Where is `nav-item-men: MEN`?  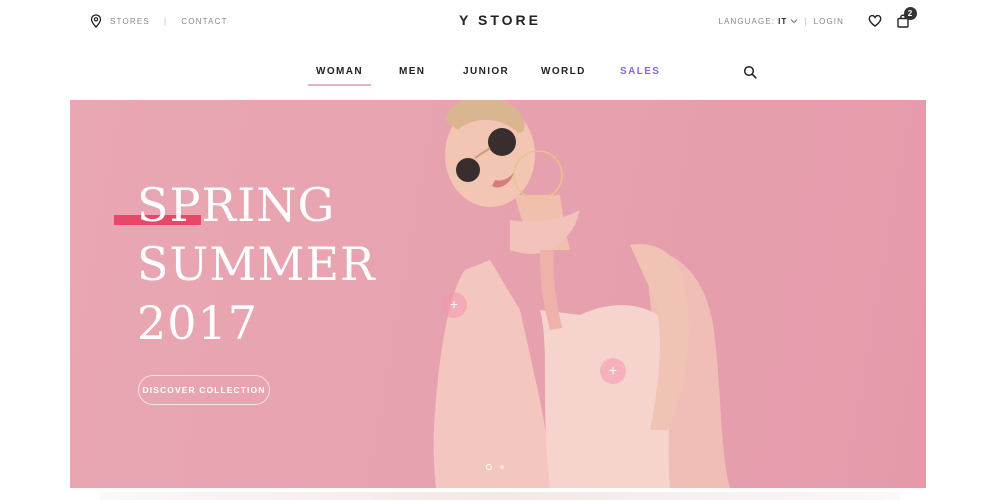
nav-item-men: MEN is located at coordinates (412, 71).